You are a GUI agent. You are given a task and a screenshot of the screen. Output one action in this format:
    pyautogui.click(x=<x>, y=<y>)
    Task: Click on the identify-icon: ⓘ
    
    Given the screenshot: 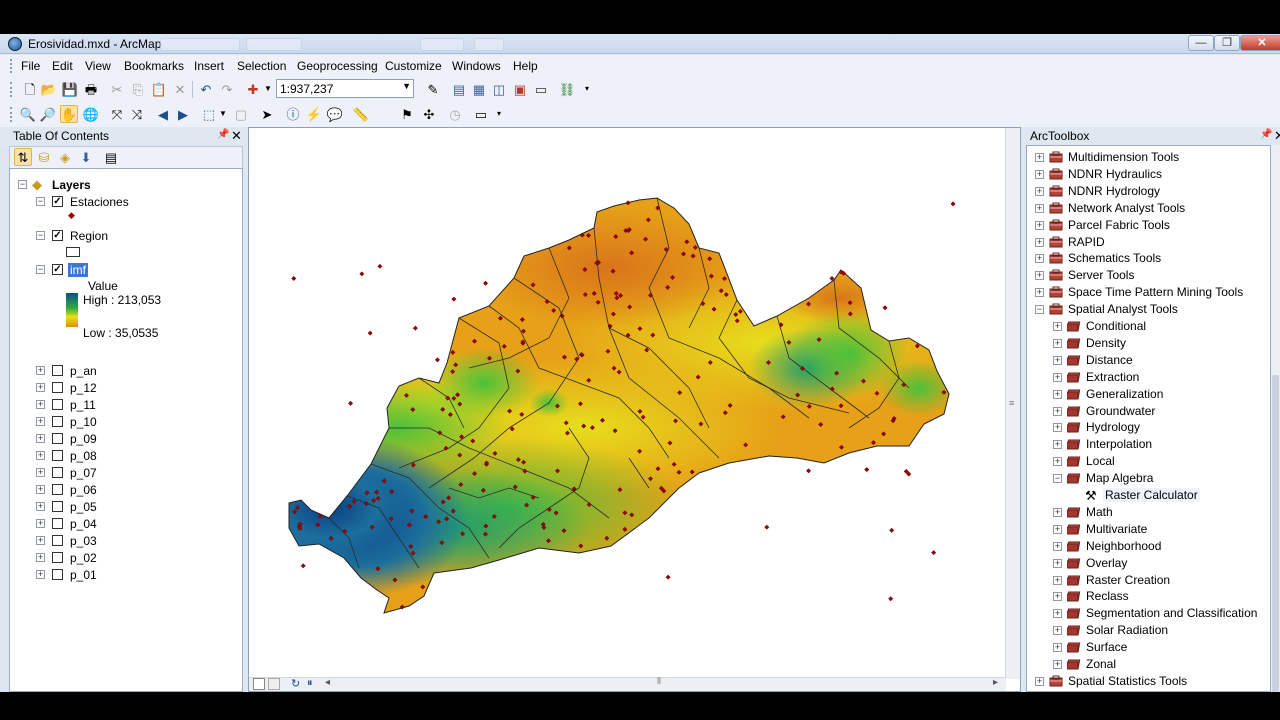 What is the action you would take?
    pyautogui.click(x=293, y=114)
    